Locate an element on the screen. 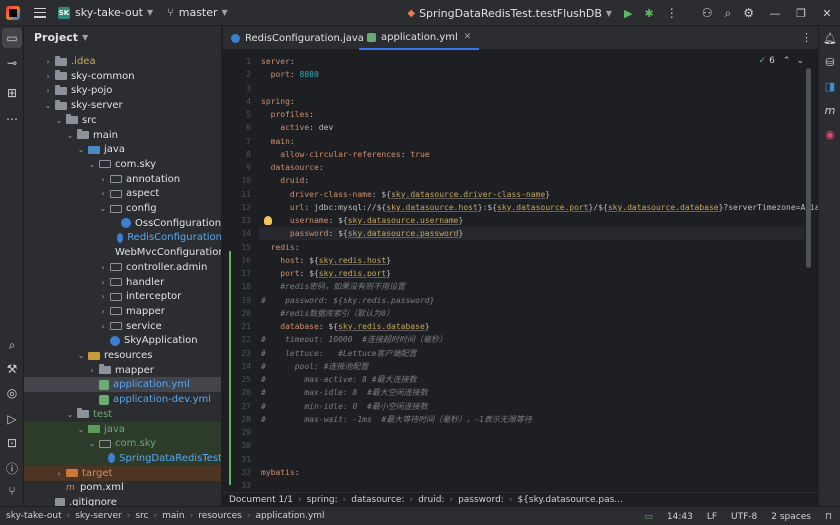 This screenshot has height=525, width=840. line-number: 27 is located at coordinates (236, 406).